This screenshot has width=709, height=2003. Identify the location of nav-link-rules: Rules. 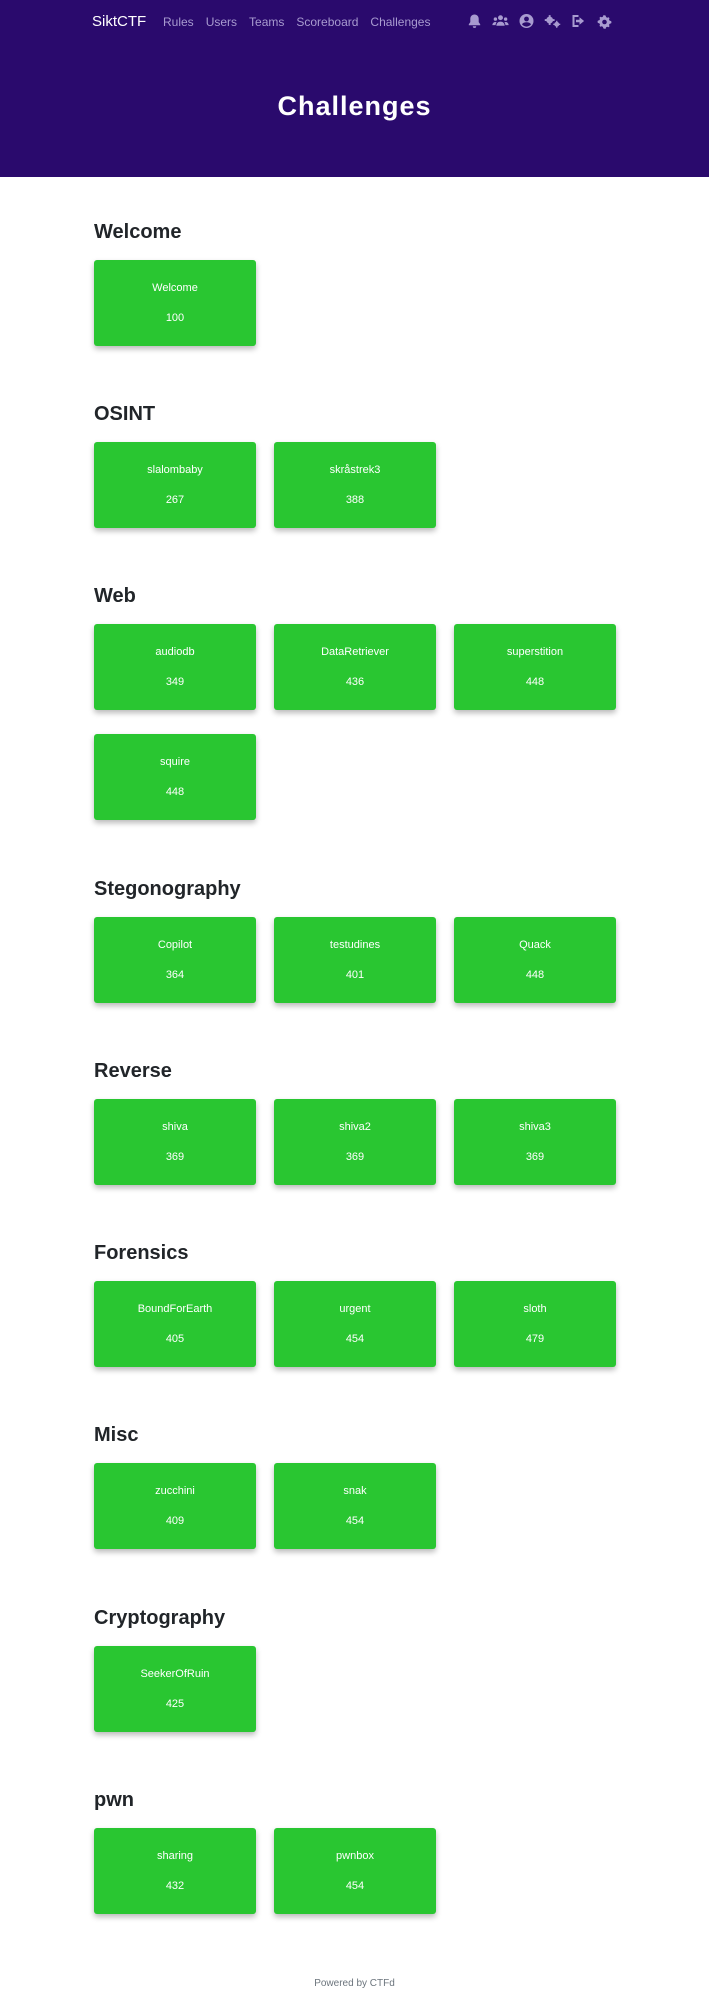
(178, 22).